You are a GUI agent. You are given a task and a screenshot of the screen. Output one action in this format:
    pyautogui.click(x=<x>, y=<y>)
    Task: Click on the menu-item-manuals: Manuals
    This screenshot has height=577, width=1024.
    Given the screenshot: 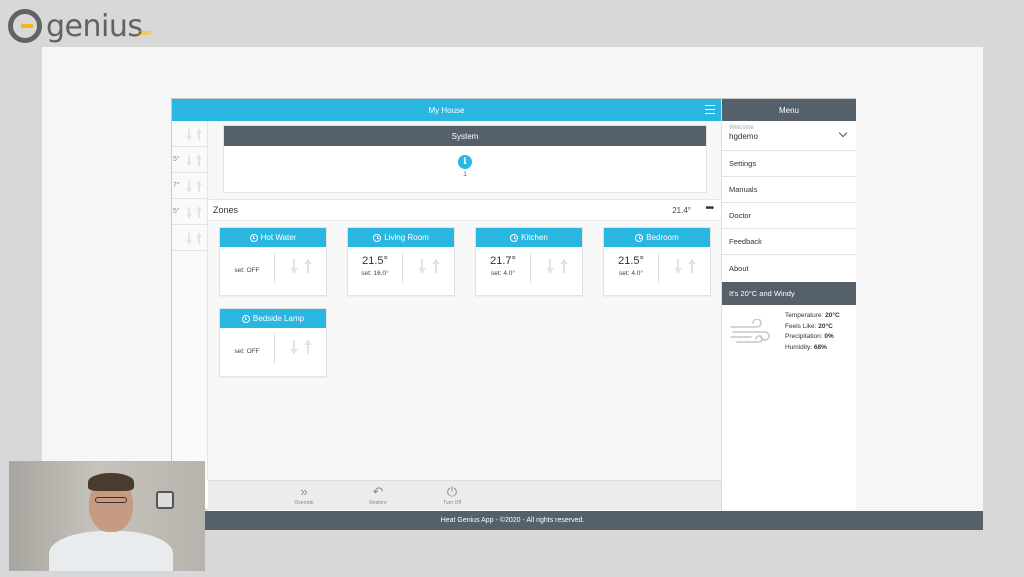 What is the action you would take?
    pyautogui.click(x=789, y=190)
    